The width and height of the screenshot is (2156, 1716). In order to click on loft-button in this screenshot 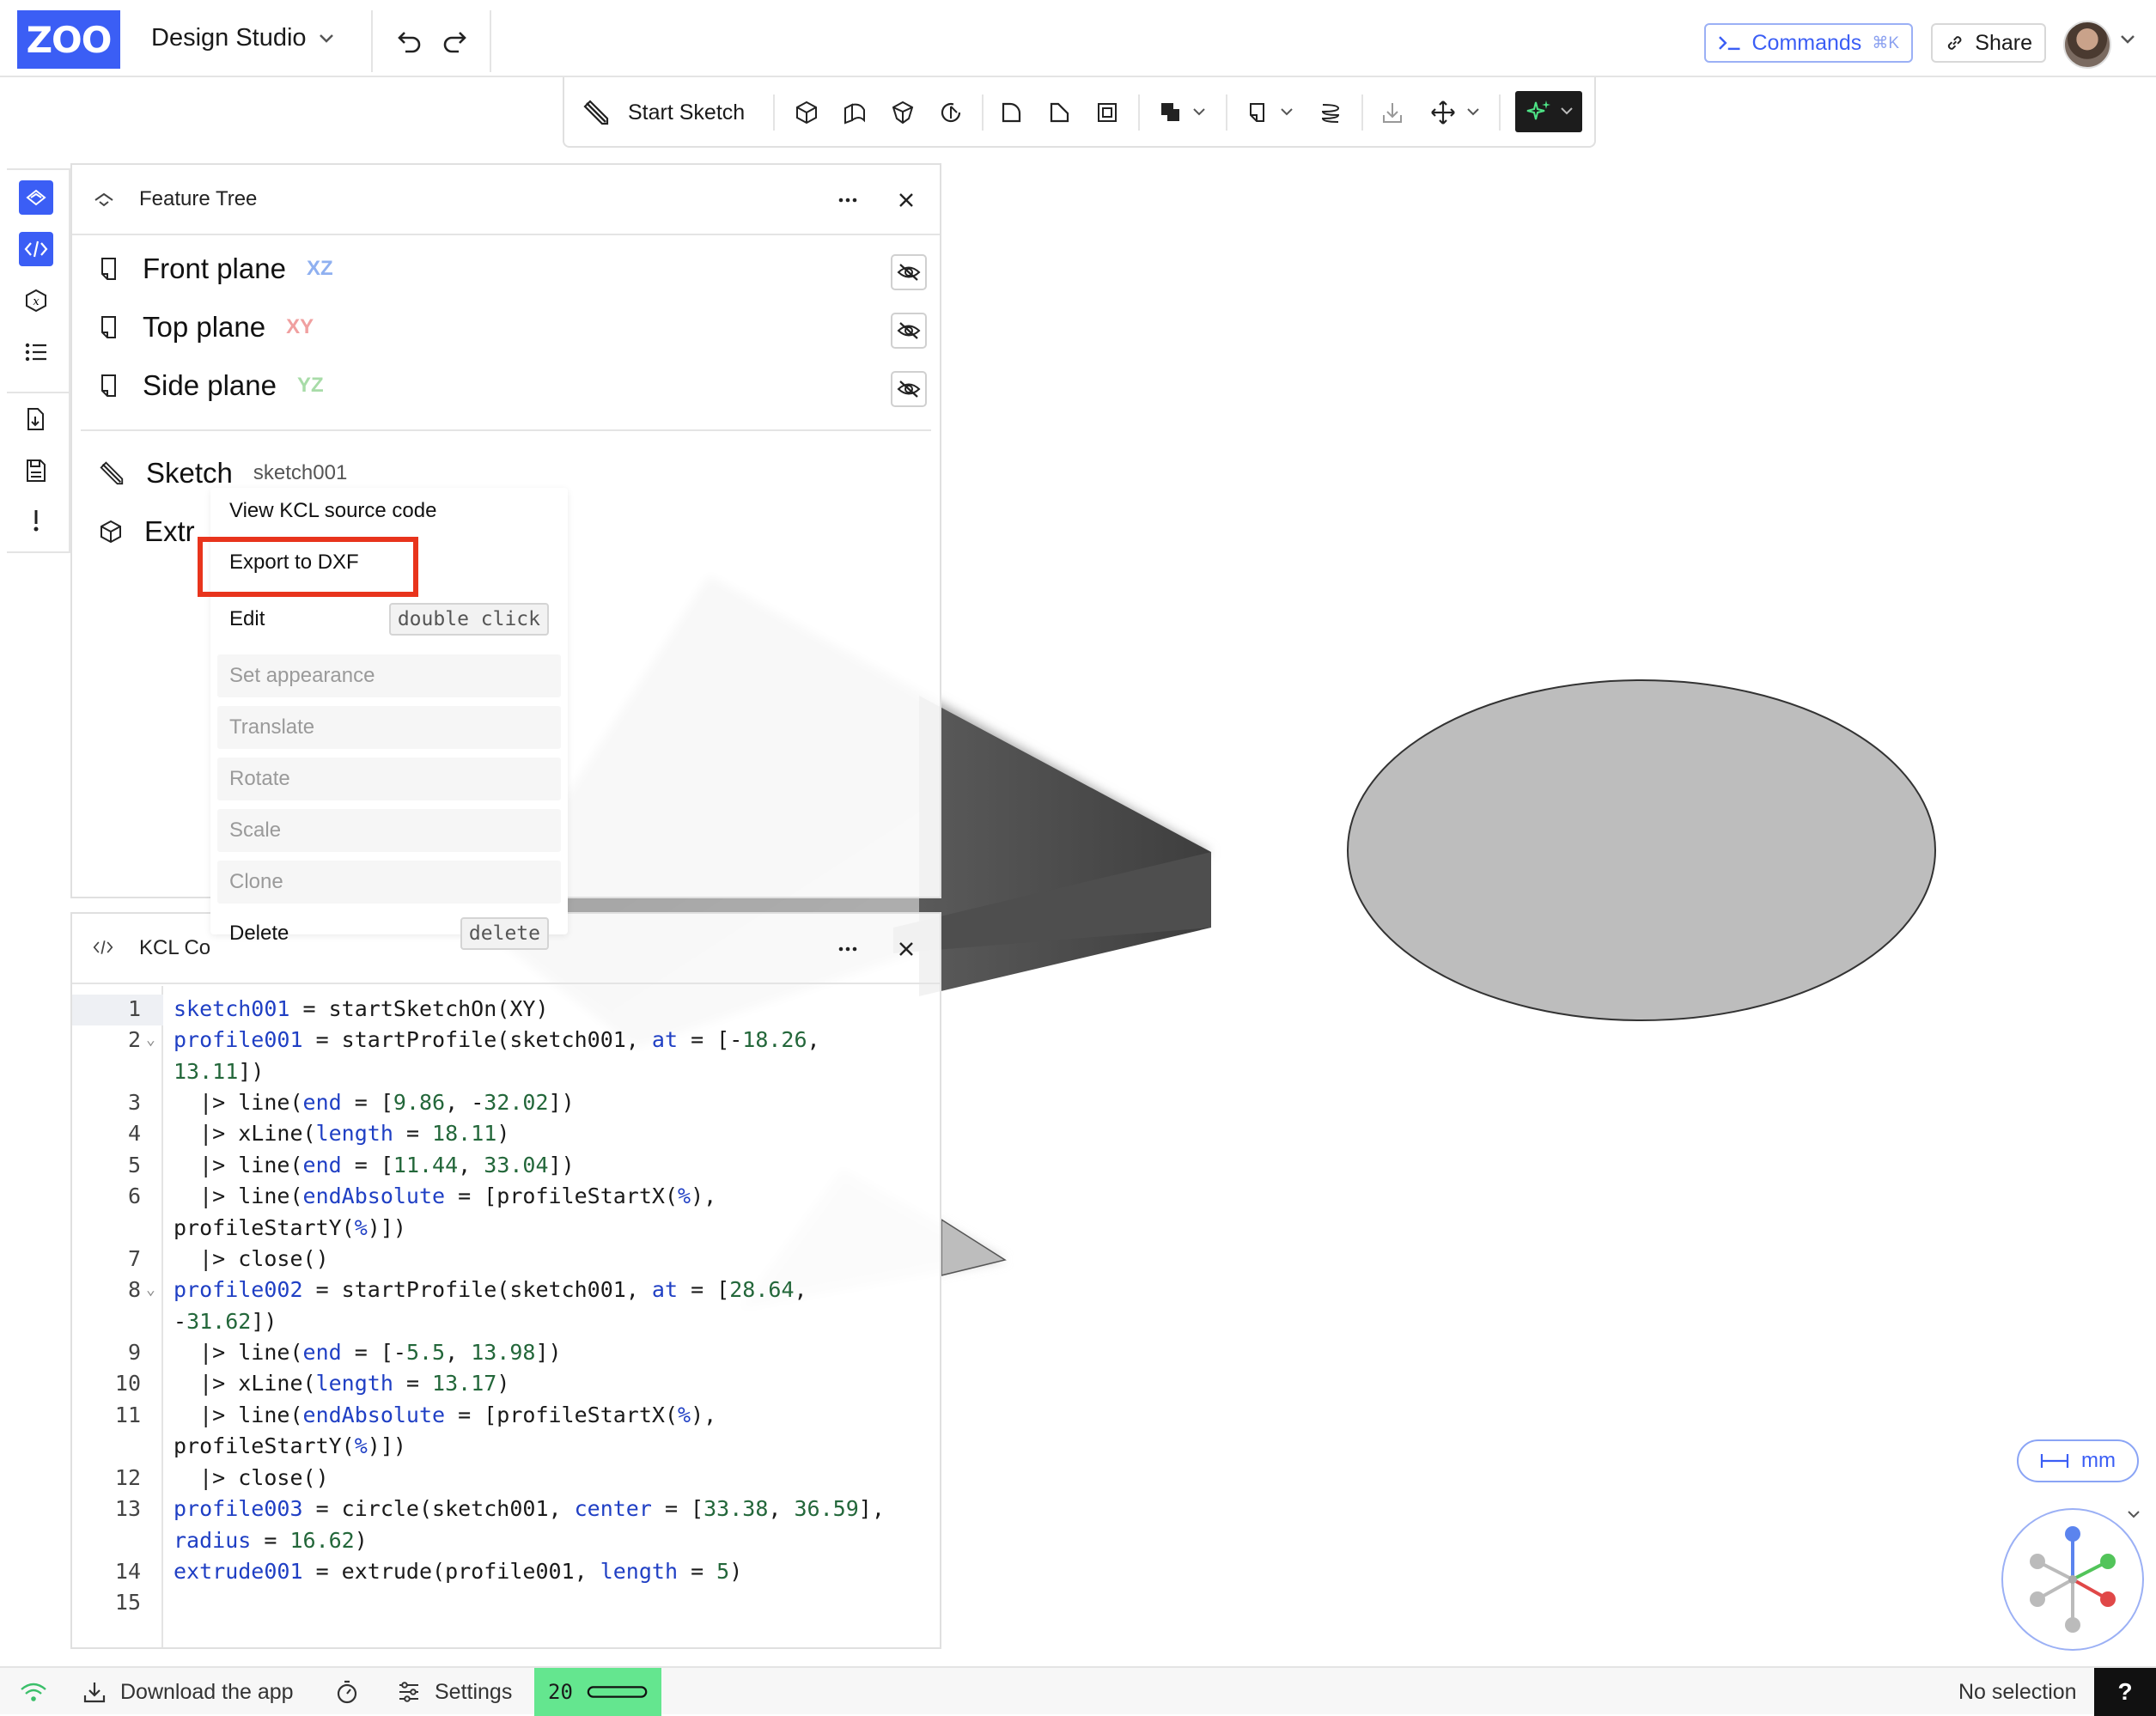, I will do `click(903, 112)`.